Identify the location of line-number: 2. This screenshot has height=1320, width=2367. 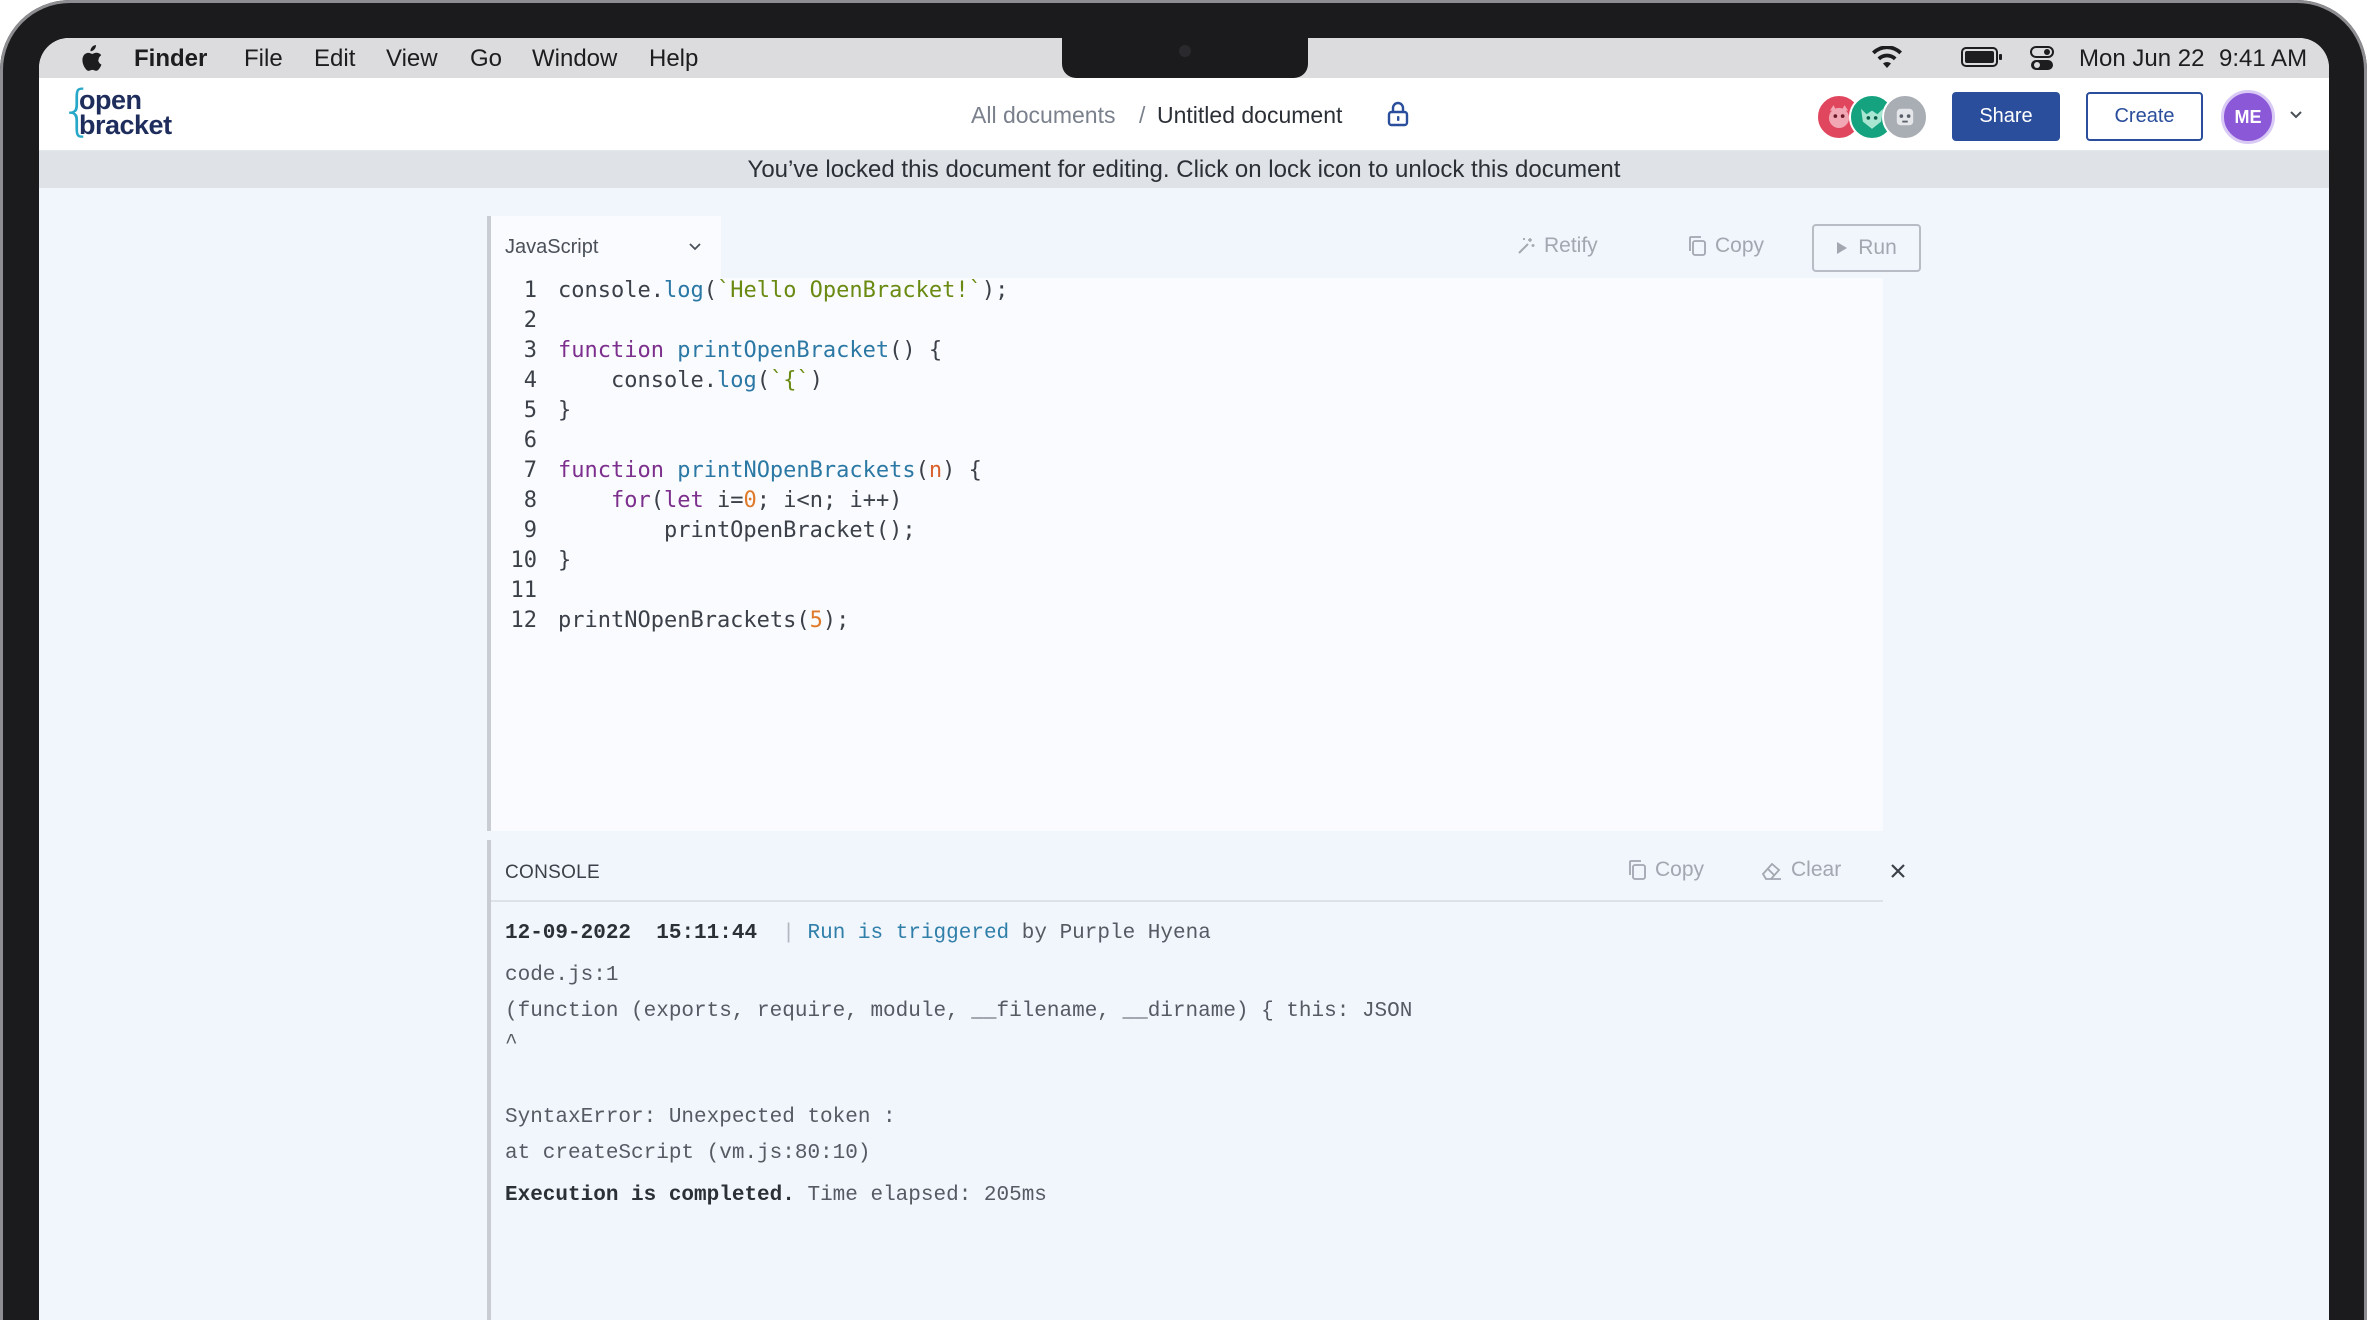
(530, 320).